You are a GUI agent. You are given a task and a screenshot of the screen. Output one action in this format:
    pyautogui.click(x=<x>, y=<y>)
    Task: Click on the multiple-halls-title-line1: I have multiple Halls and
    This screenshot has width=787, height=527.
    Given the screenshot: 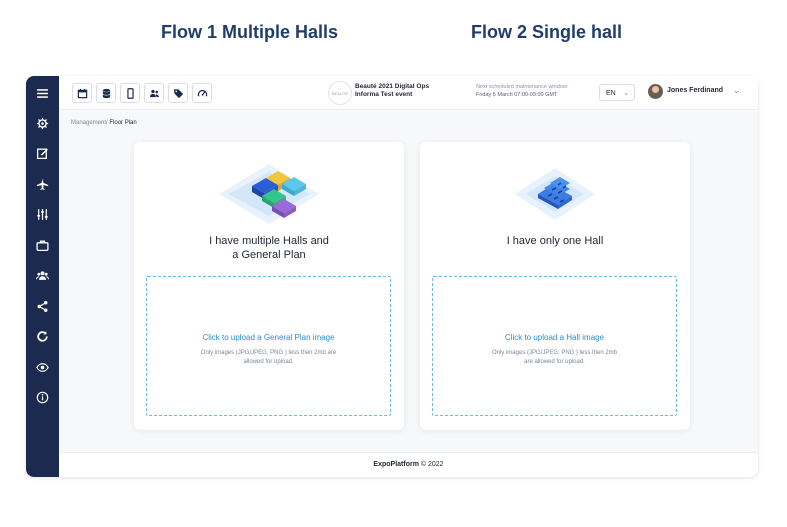 What is the action you would take?
    pyautogui.click(x=269, y=241)
    